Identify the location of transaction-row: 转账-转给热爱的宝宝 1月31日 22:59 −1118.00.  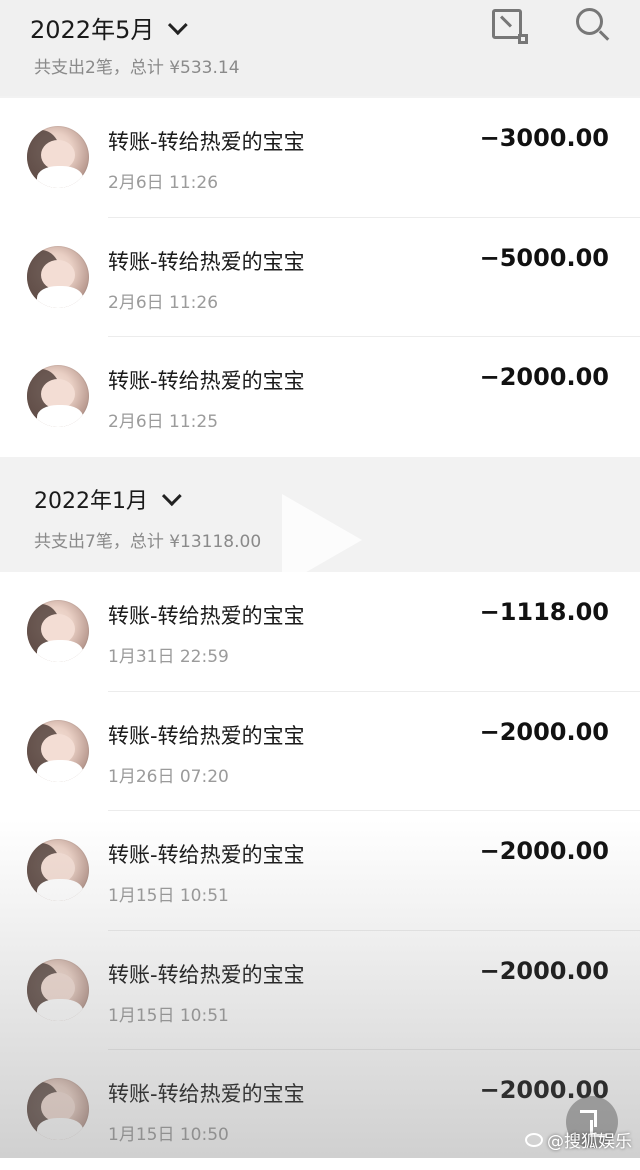
(320, 632).